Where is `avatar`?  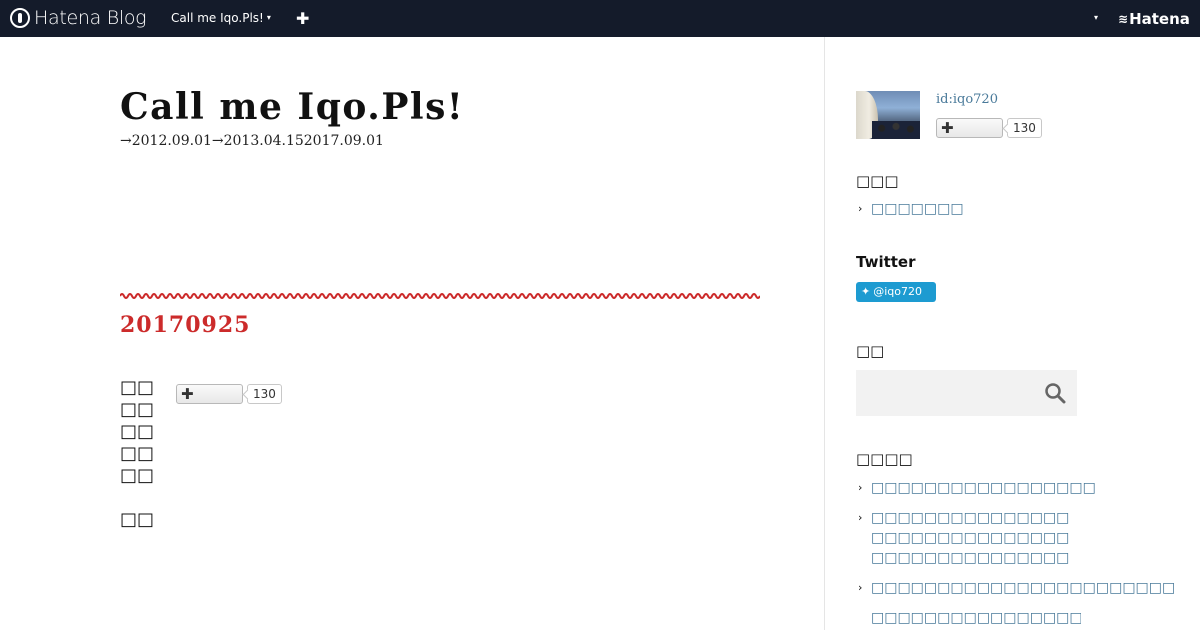
avatar is located at coordinates (888, 115).